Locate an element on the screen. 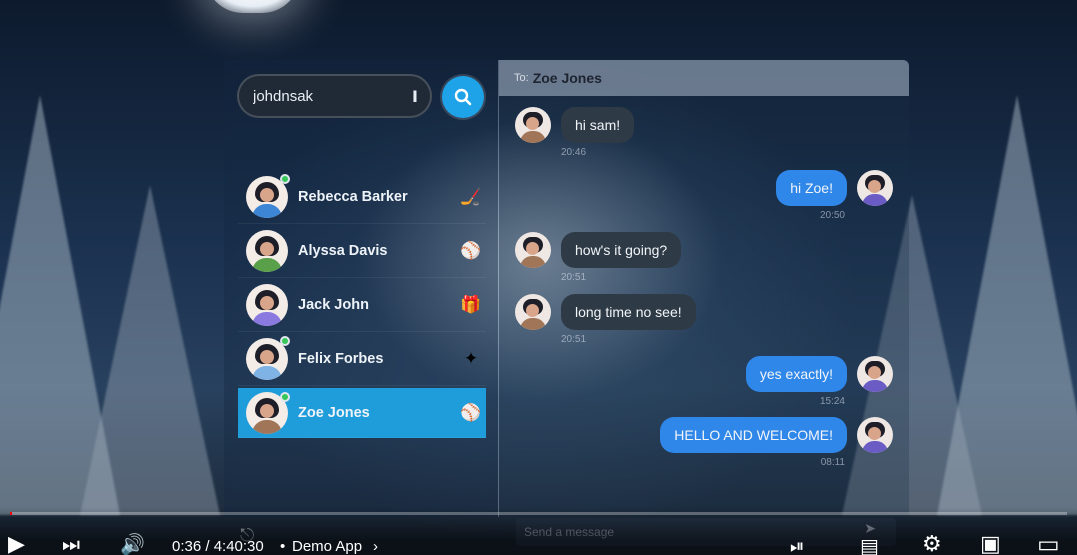 The image size is (1077, 555). message-time: 20:46 is located at coordinates (574, 152).